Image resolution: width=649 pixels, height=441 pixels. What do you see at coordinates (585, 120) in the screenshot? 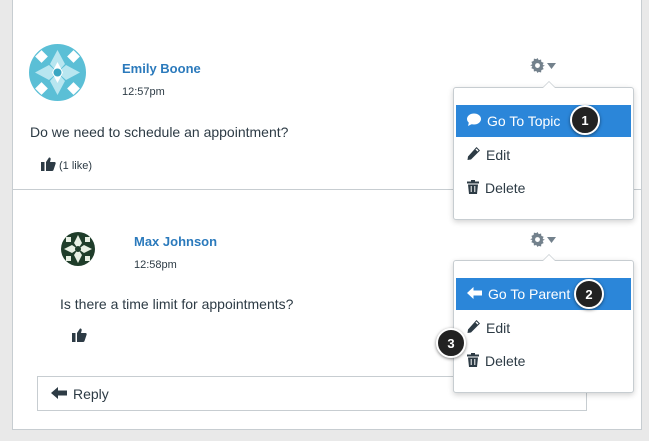
I see `callout-marker: 1` at bounding box center [585, 120].